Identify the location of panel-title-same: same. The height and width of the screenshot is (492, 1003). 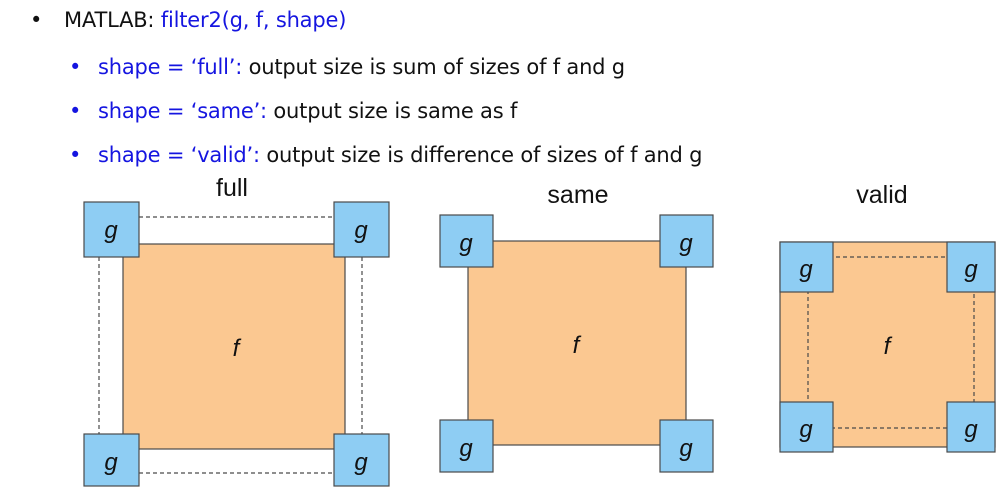
(577, 195).